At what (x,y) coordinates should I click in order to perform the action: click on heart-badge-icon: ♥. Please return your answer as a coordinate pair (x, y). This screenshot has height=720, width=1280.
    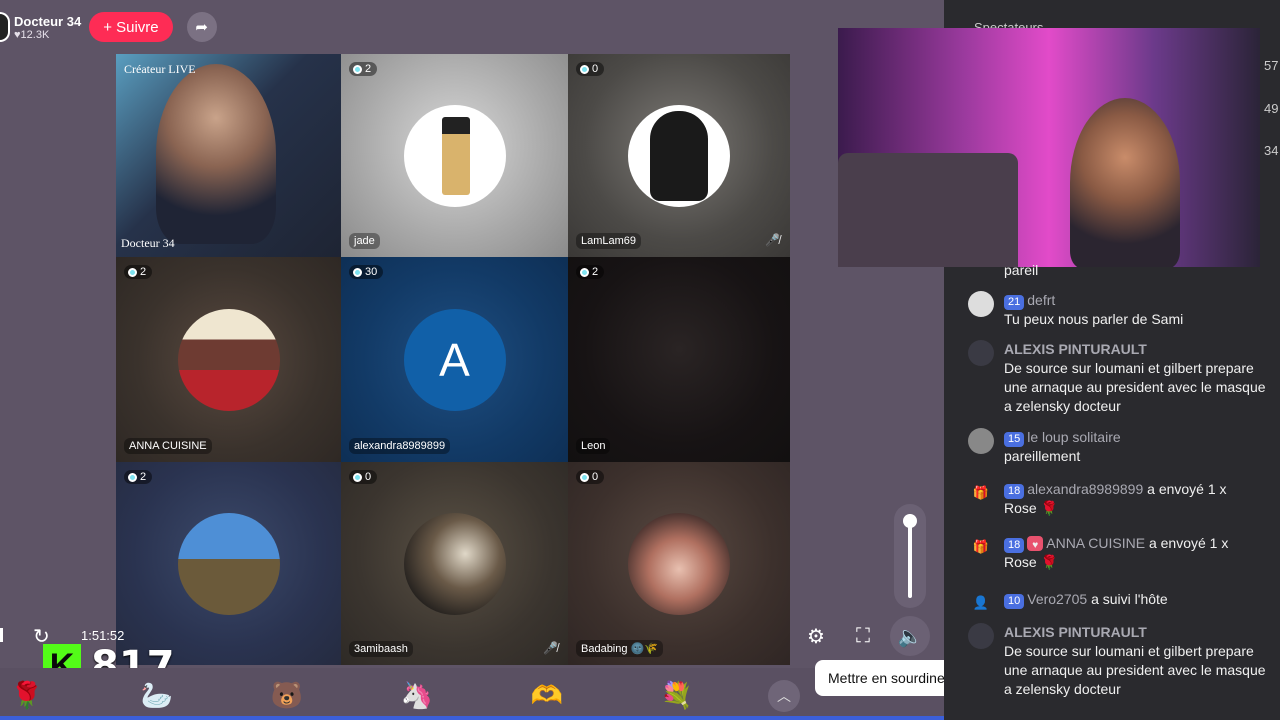
    Looking at the image, I should click on (1035, 543).